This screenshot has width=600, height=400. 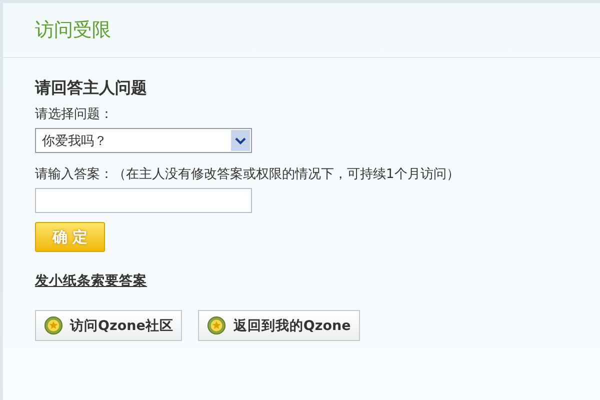 I want to click on answer-field, so click(x=143, y=200).